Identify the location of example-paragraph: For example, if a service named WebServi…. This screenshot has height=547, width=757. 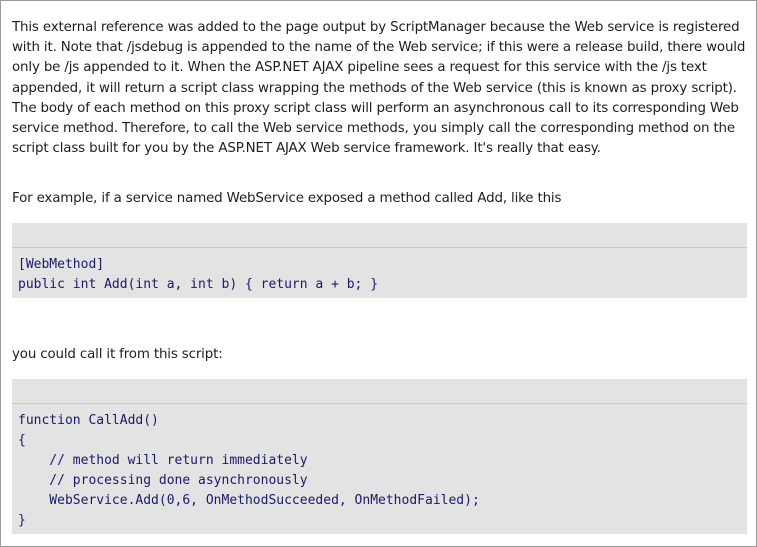
(287, 198).